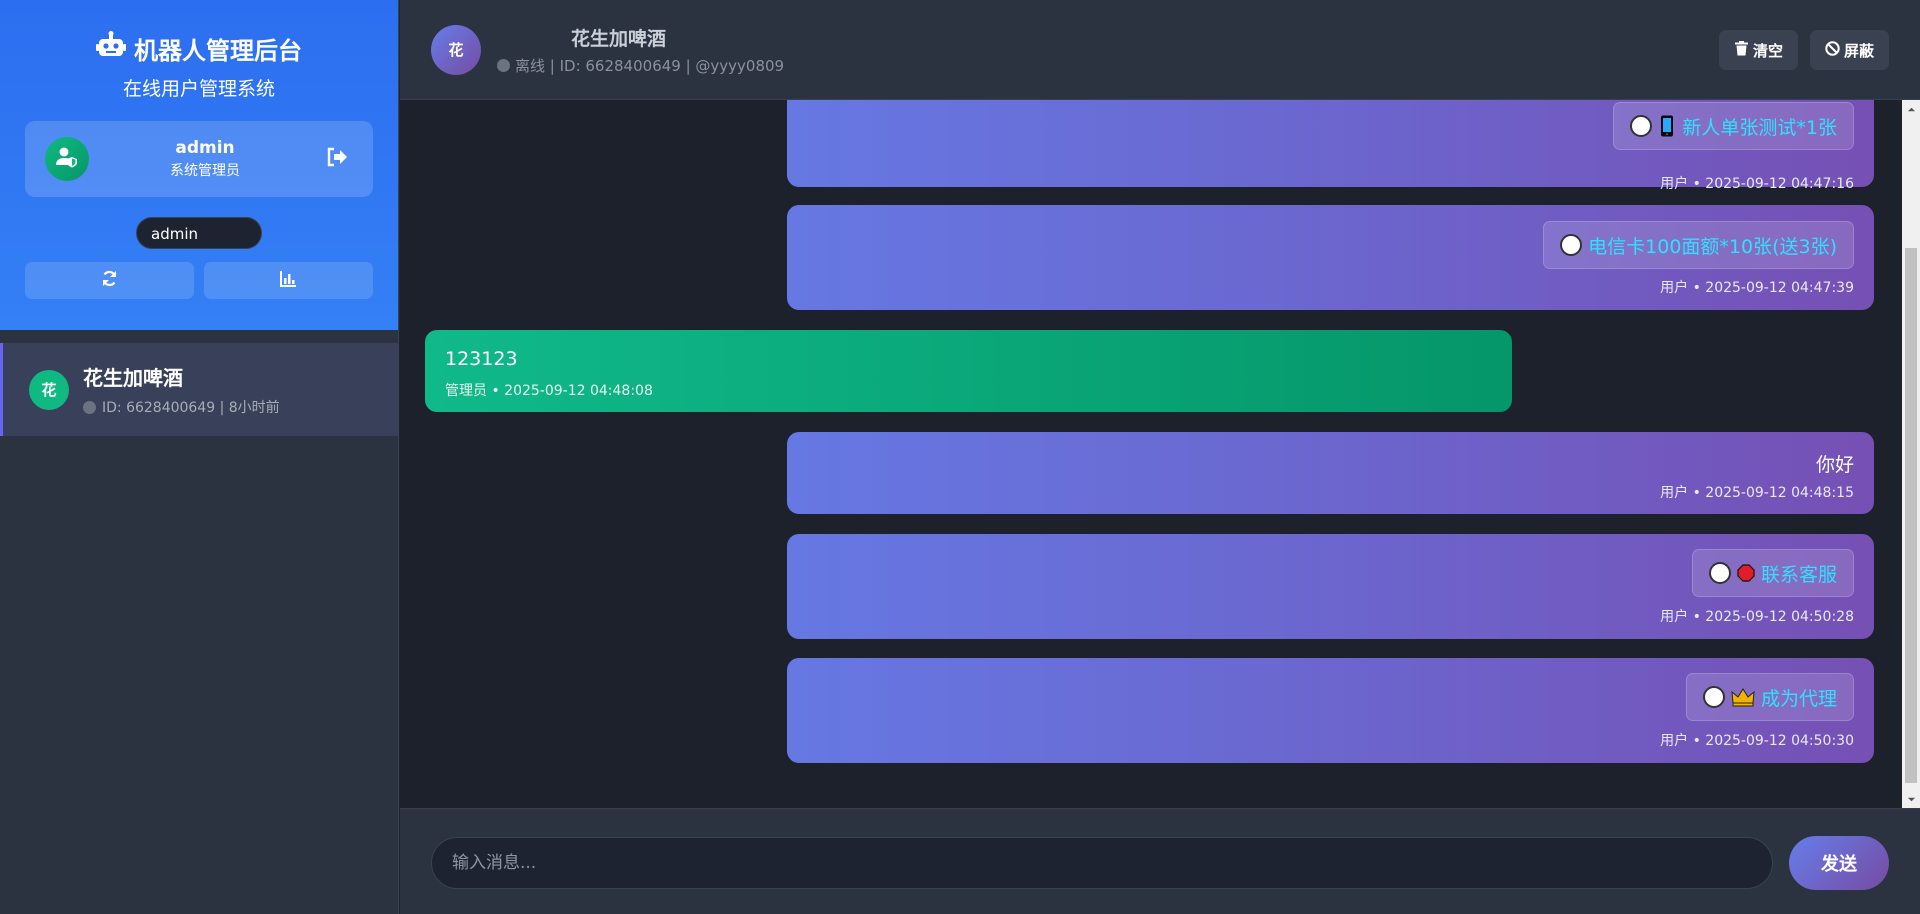 The height and width of the screenshot is (914, 1920). I want to click on sidebar-header: 机器人管理后台 在线用户管理系统 admin 系统管理员 admin, so click(199, 165).